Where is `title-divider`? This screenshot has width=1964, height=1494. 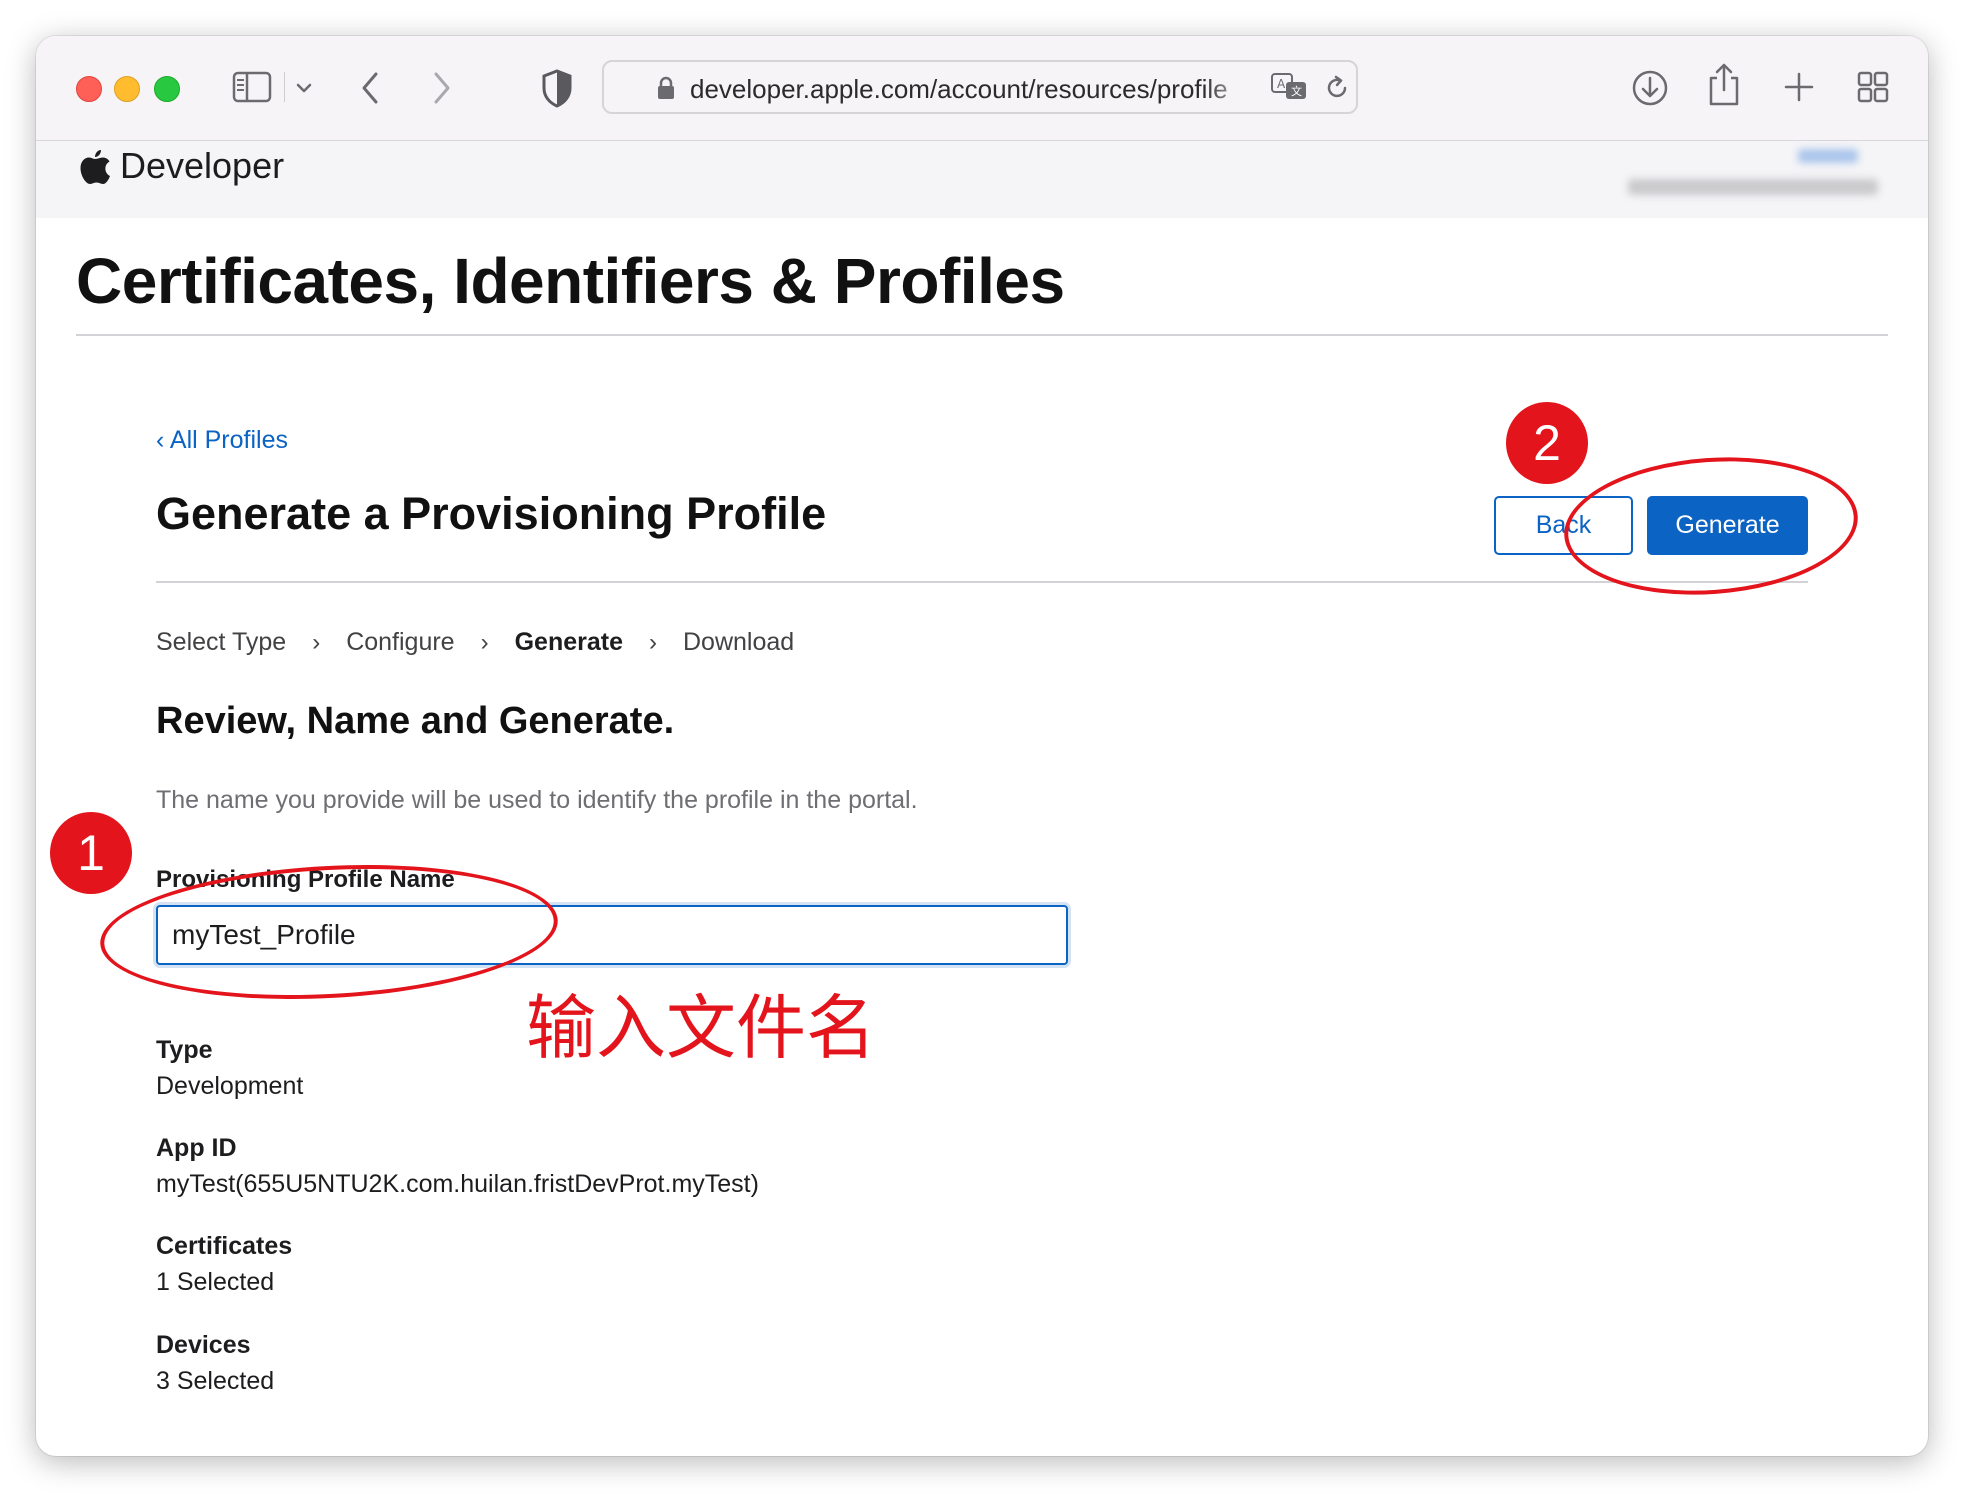
title-divider is located at coordinates (982, 335).